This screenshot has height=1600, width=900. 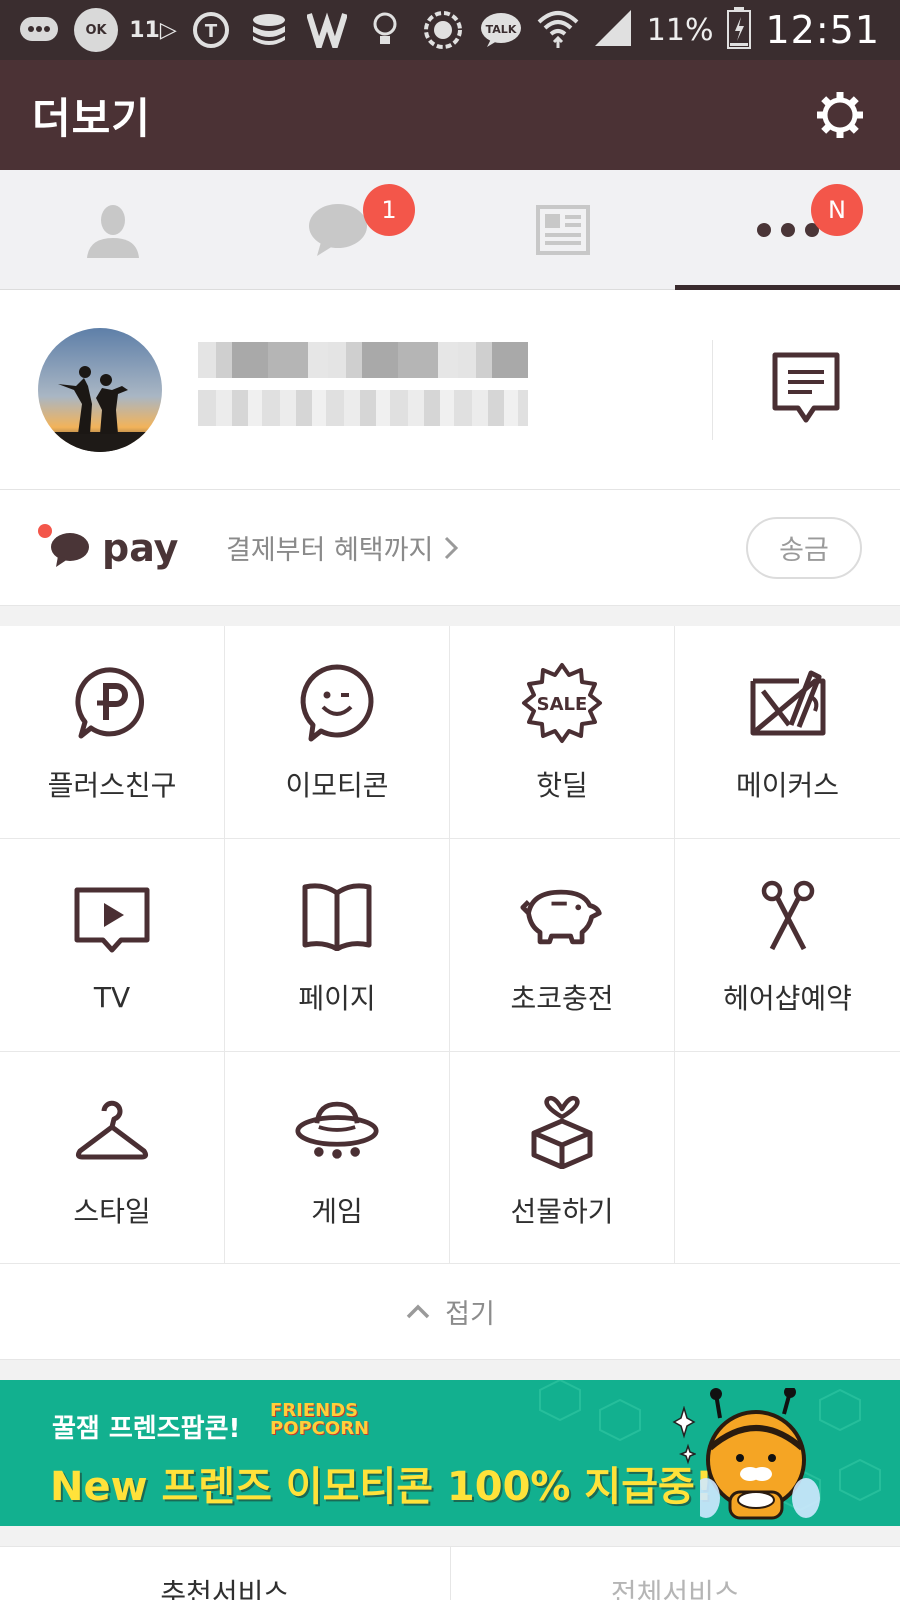 I want to click on service-style: 스타일, so click(x=112, y=1158).